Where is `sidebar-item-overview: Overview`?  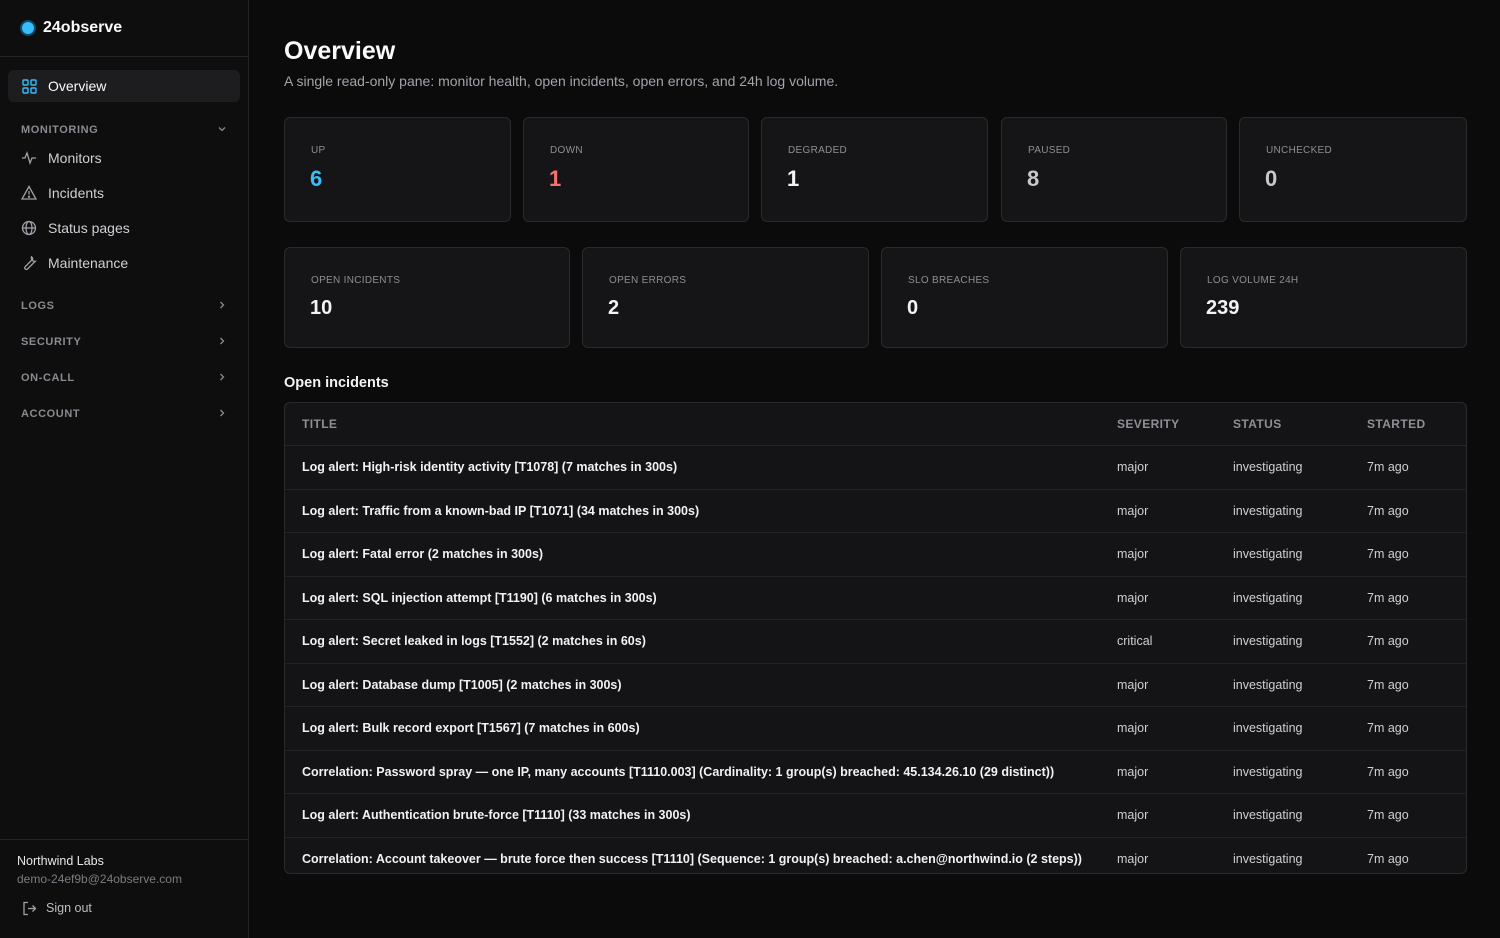
sidebar-item-overview: Overview is located at coordinates (124, 86).